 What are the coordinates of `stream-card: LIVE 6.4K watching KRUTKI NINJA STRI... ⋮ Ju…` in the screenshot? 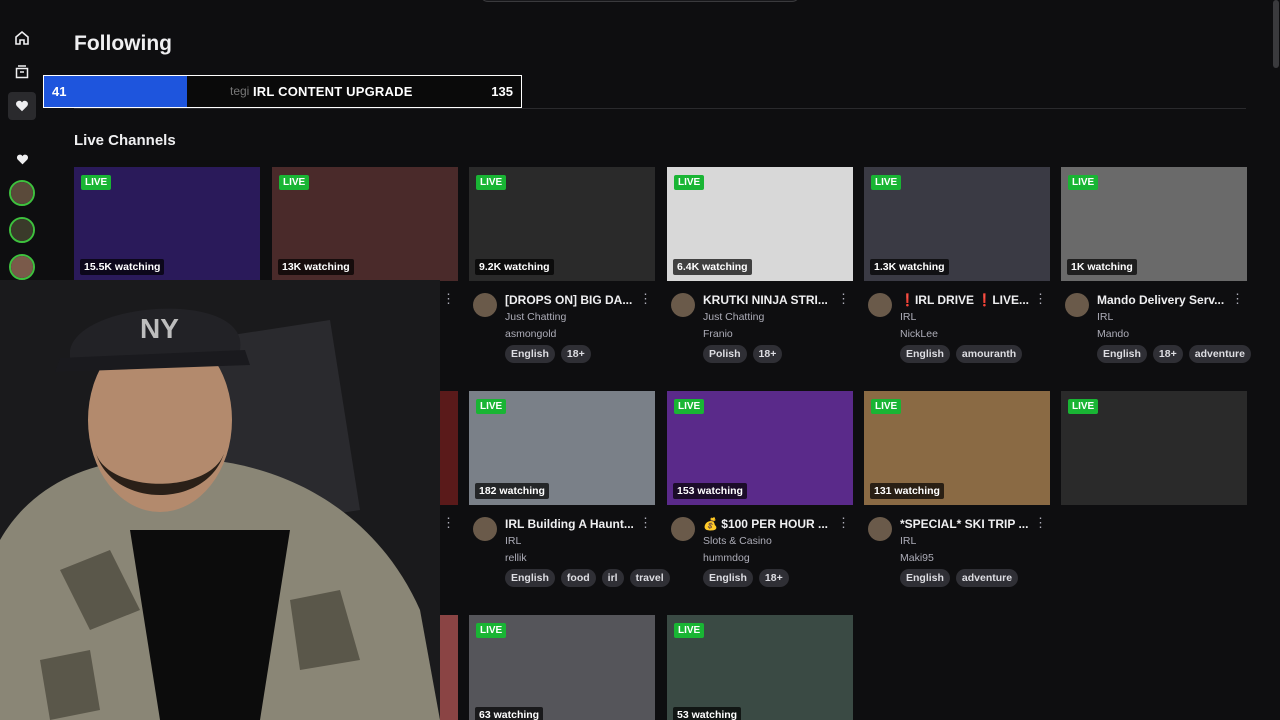 It's located at (760, 268).